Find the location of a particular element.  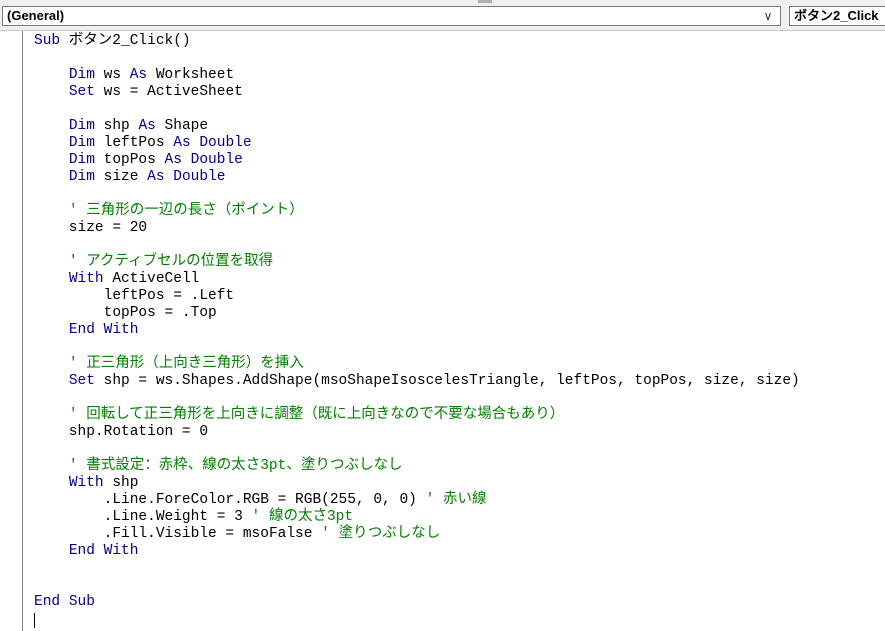

code-token: Shape is located at coordinates (182, 126).